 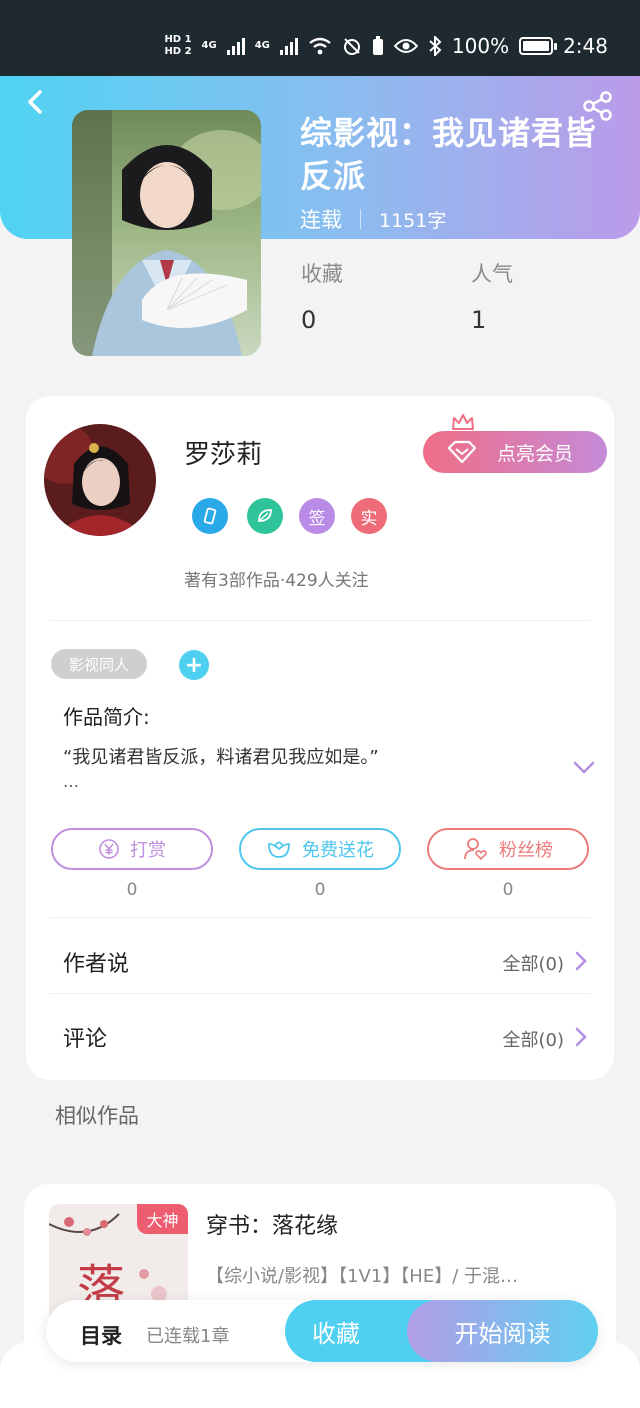 I want to click on comments-title: 评论, so click(x=85, y=1039).